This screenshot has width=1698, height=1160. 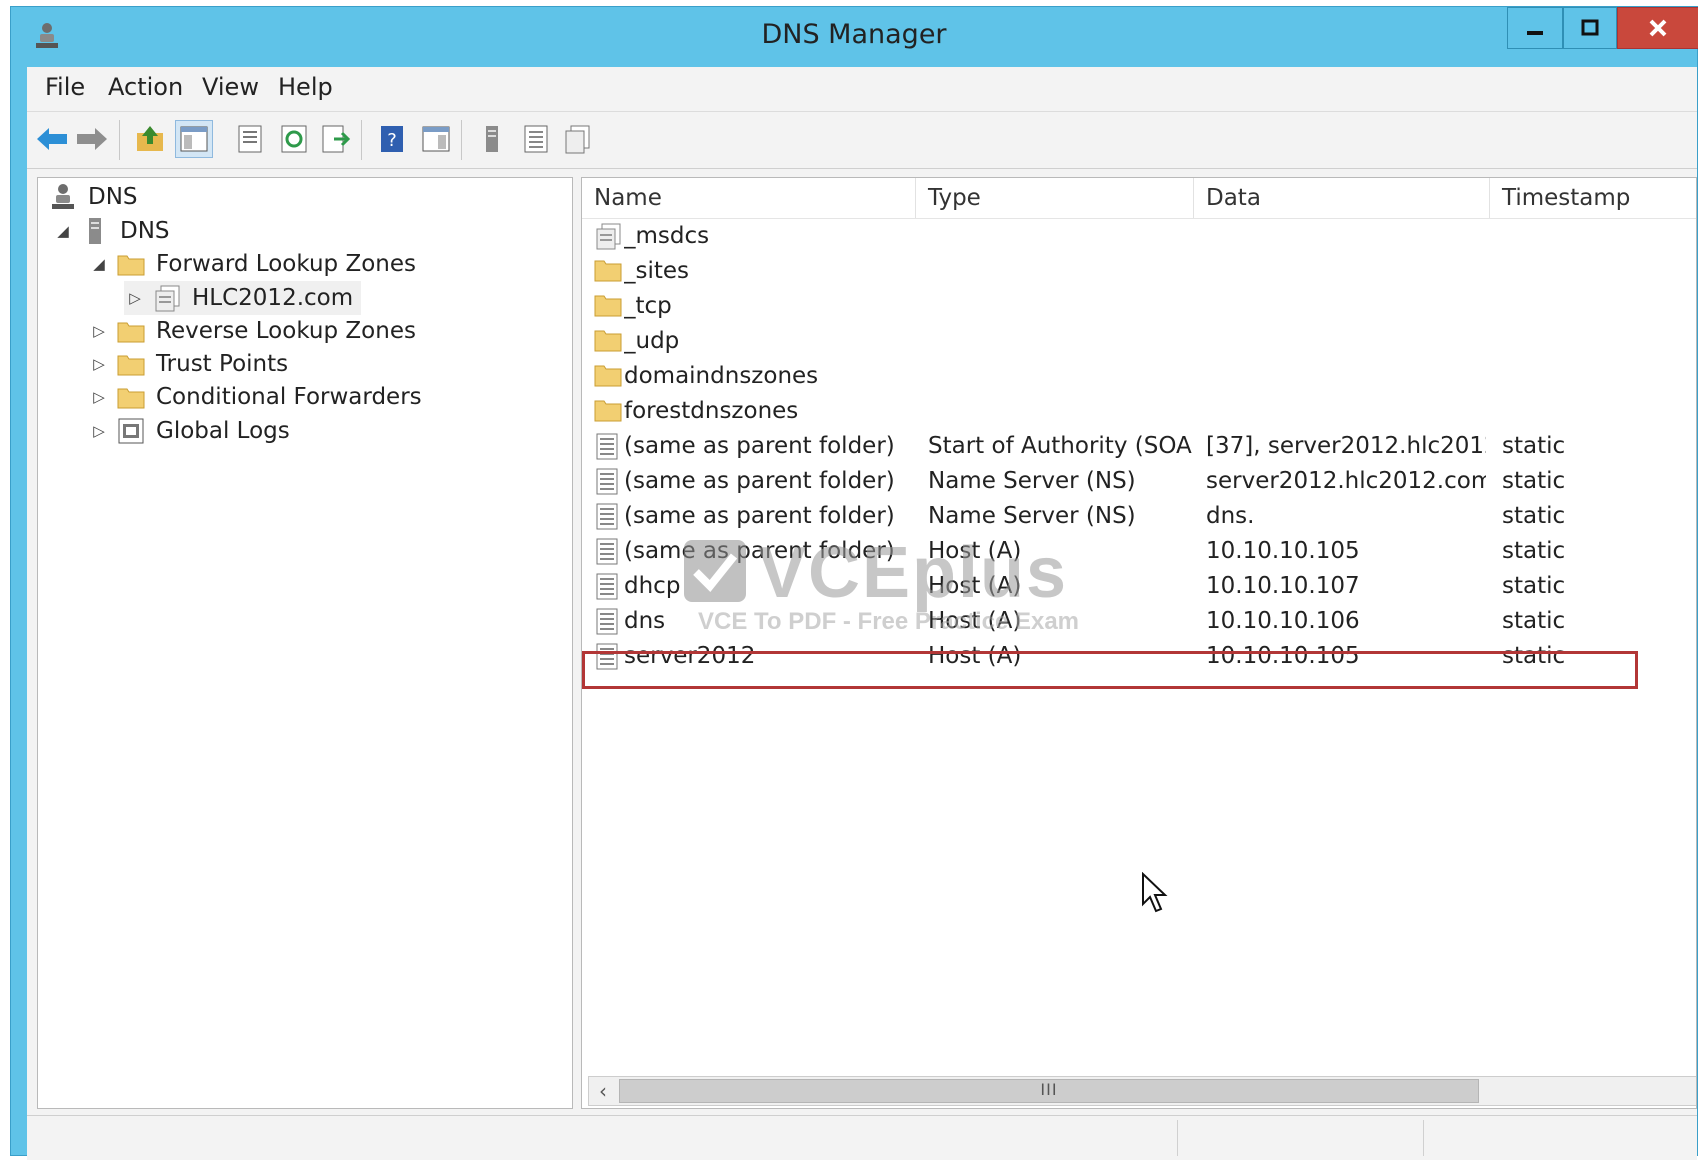 I want to click on export-list-icon, so click(x=336, y=139).